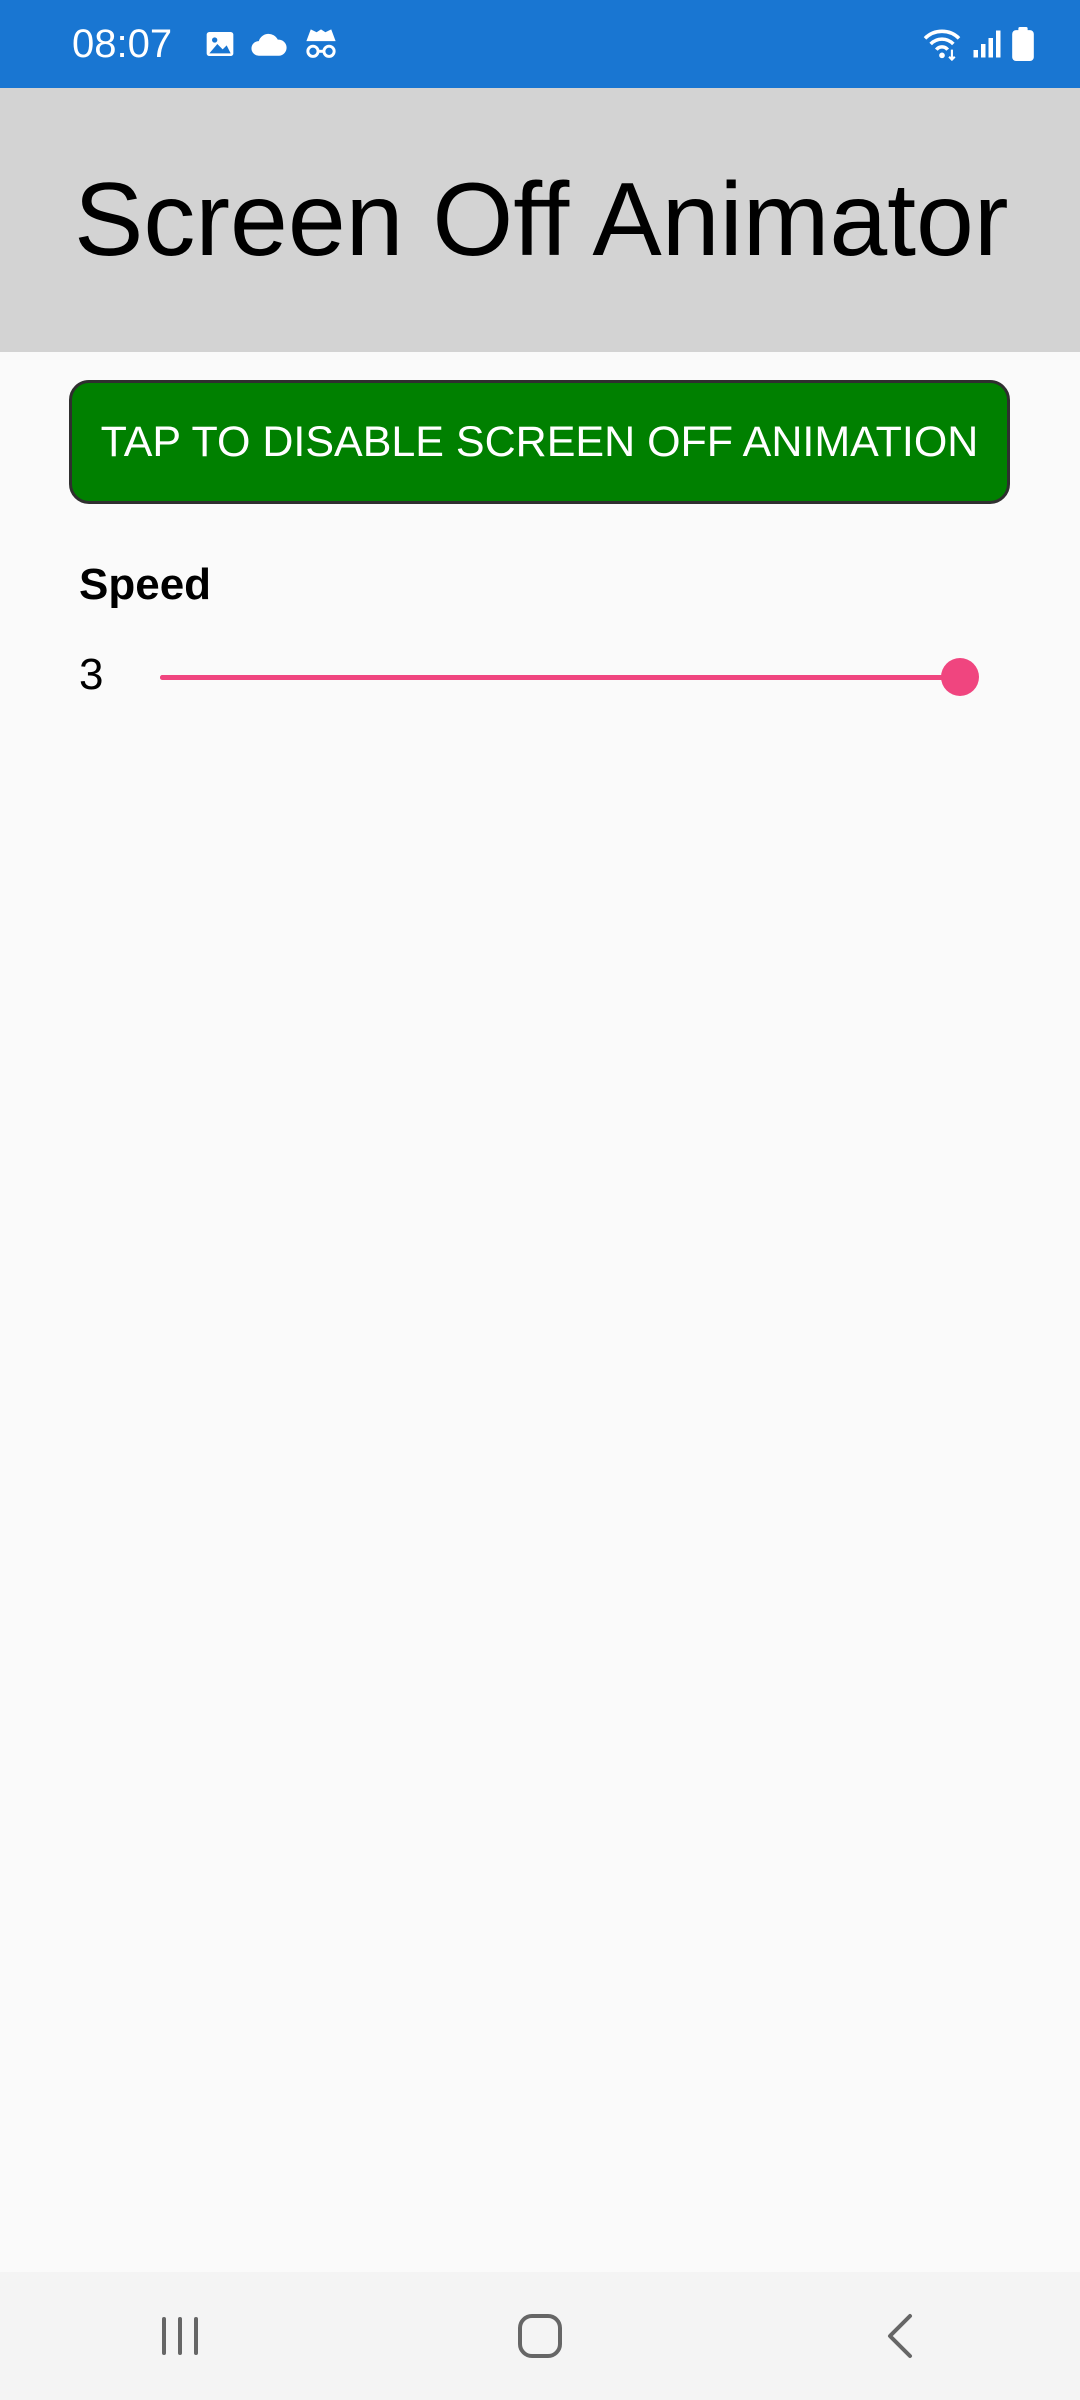  Describe the element at coordinates (942, 44) in the screenshot. I see `wifi-icon` at that location.